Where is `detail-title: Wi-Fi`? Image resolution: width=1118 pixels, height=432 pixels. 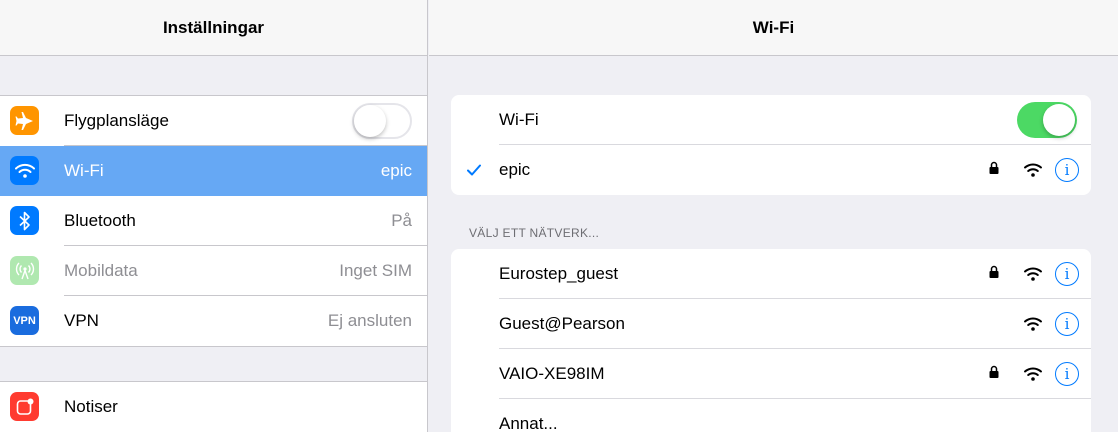
detail-title: Wi-Fi is located at coordinates (773, 28).